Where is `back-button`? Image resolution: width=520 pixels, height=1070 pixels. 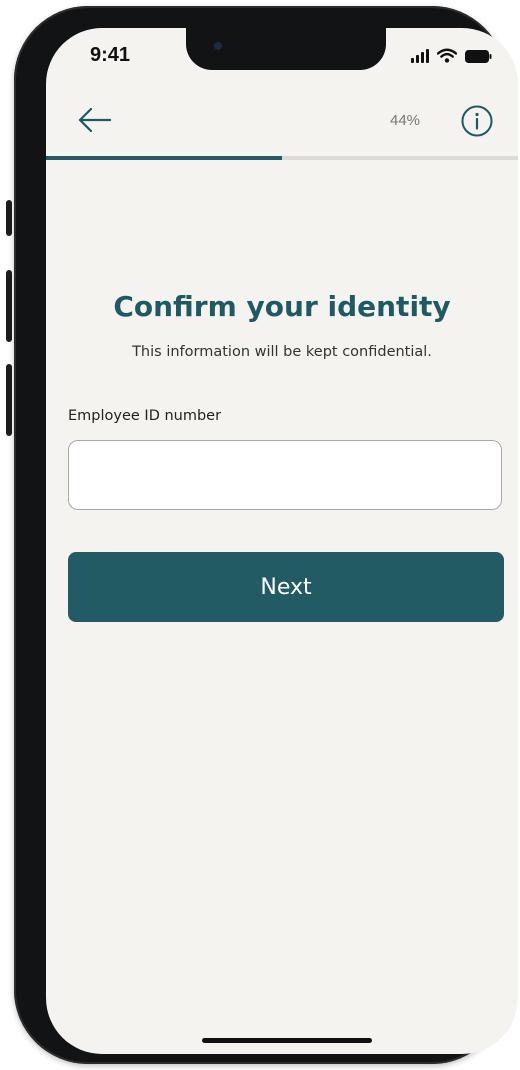 back-button is located at coordinates (96, 120).